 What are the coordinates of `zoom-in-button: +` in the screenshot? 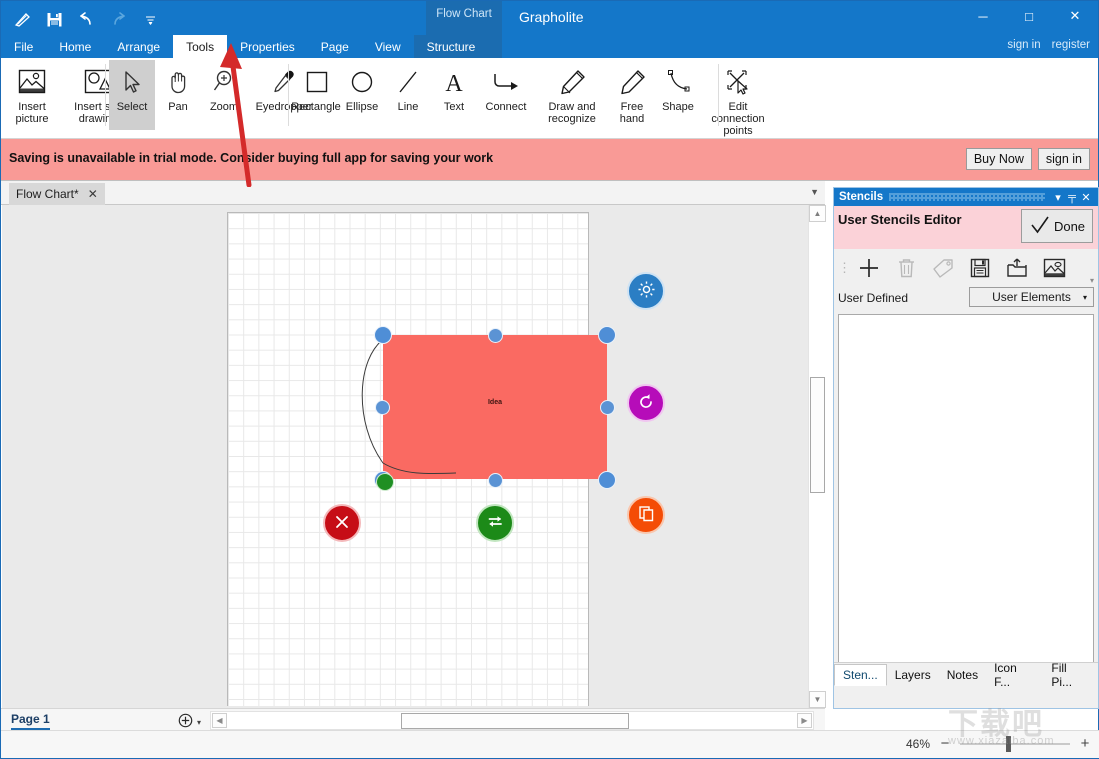 It's located at (1085, 743).